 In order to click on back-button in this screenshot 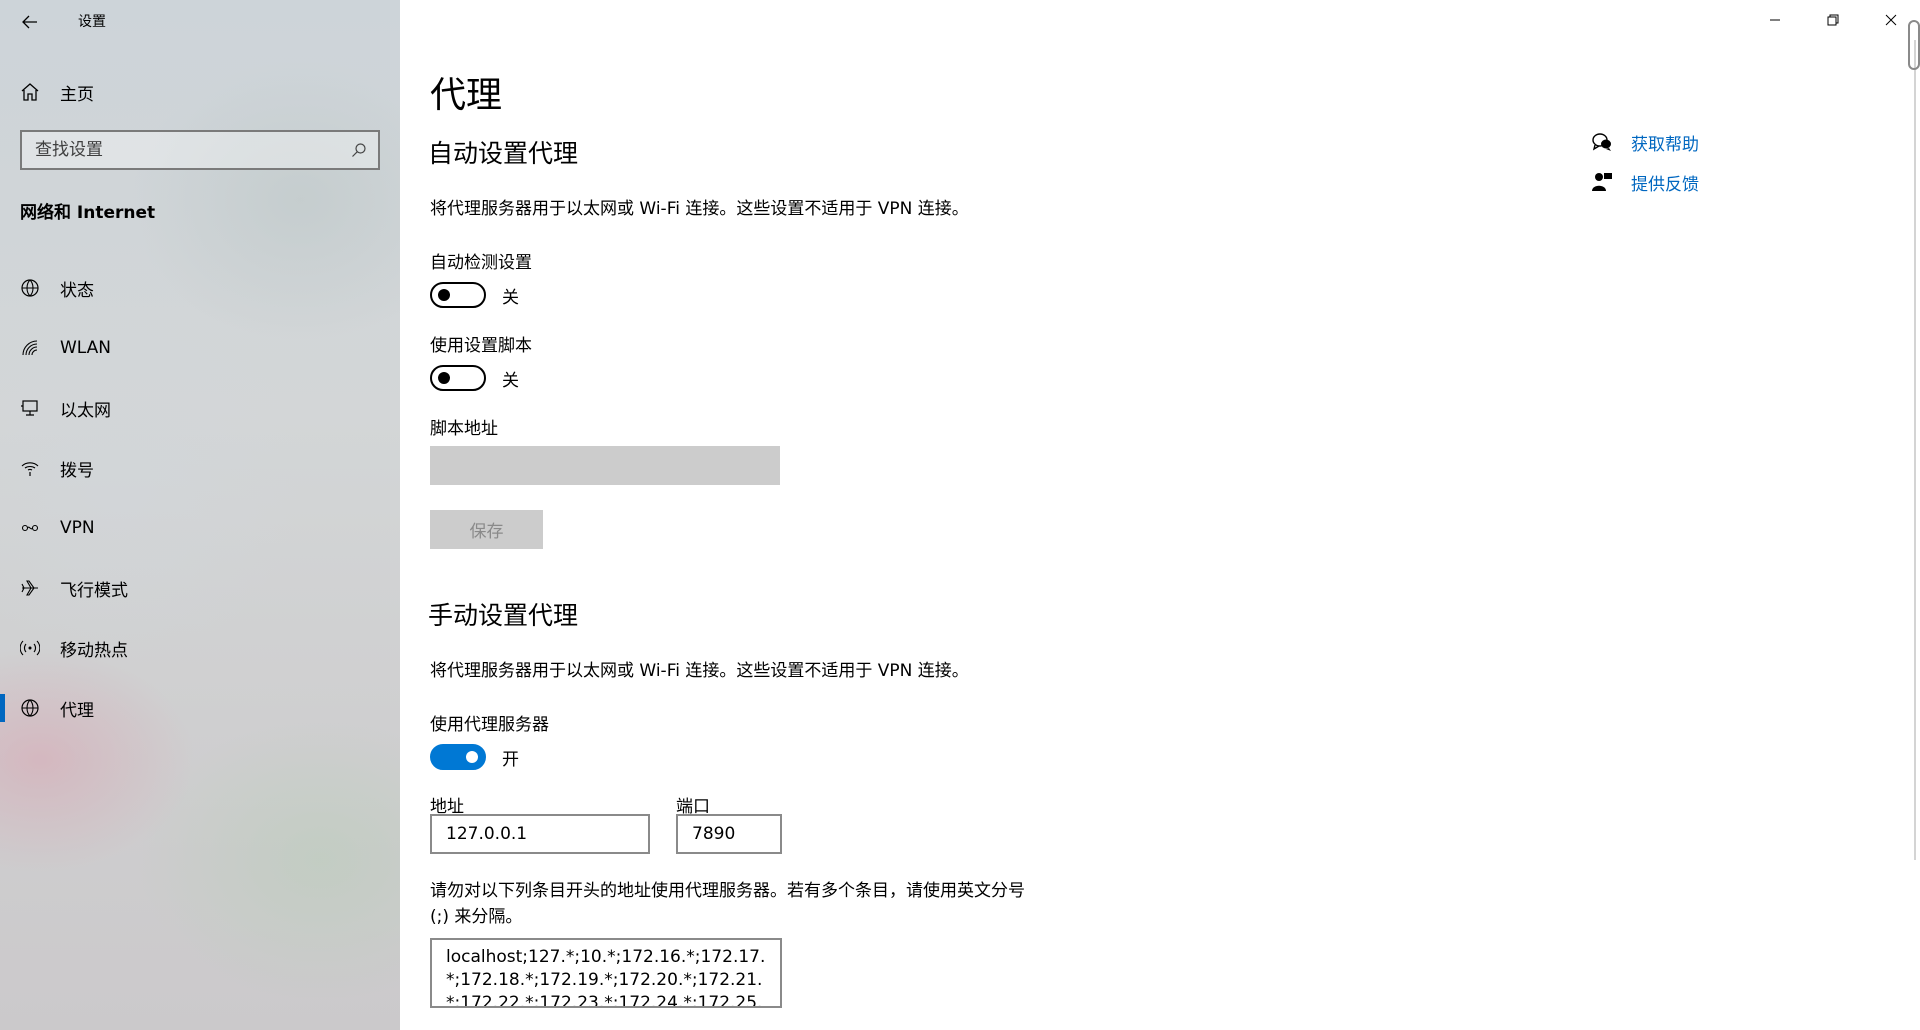, I will do `click(30, 22)`.